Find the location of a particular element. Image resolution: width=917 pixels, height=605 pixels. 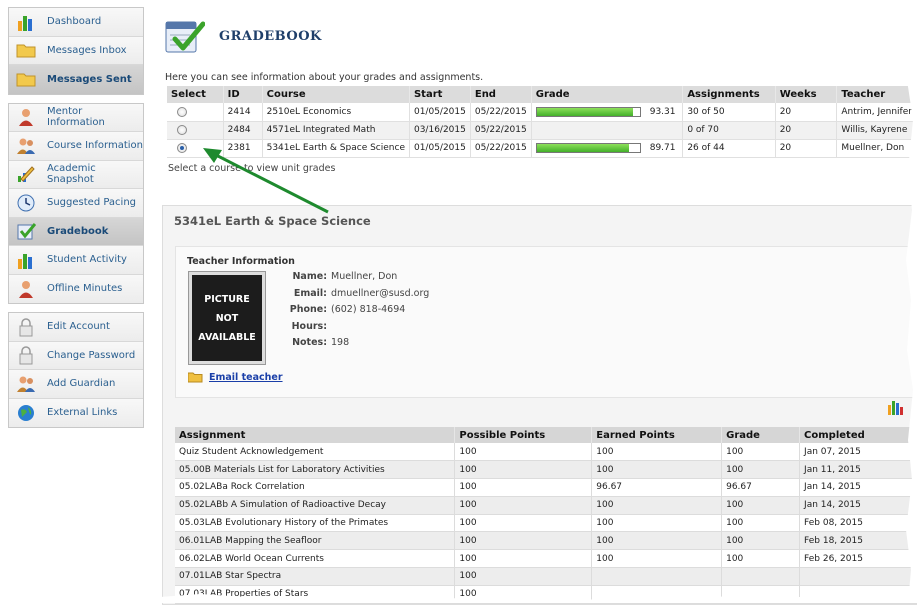

teacher-field-label: Email: is located at coordinates (310, 293).